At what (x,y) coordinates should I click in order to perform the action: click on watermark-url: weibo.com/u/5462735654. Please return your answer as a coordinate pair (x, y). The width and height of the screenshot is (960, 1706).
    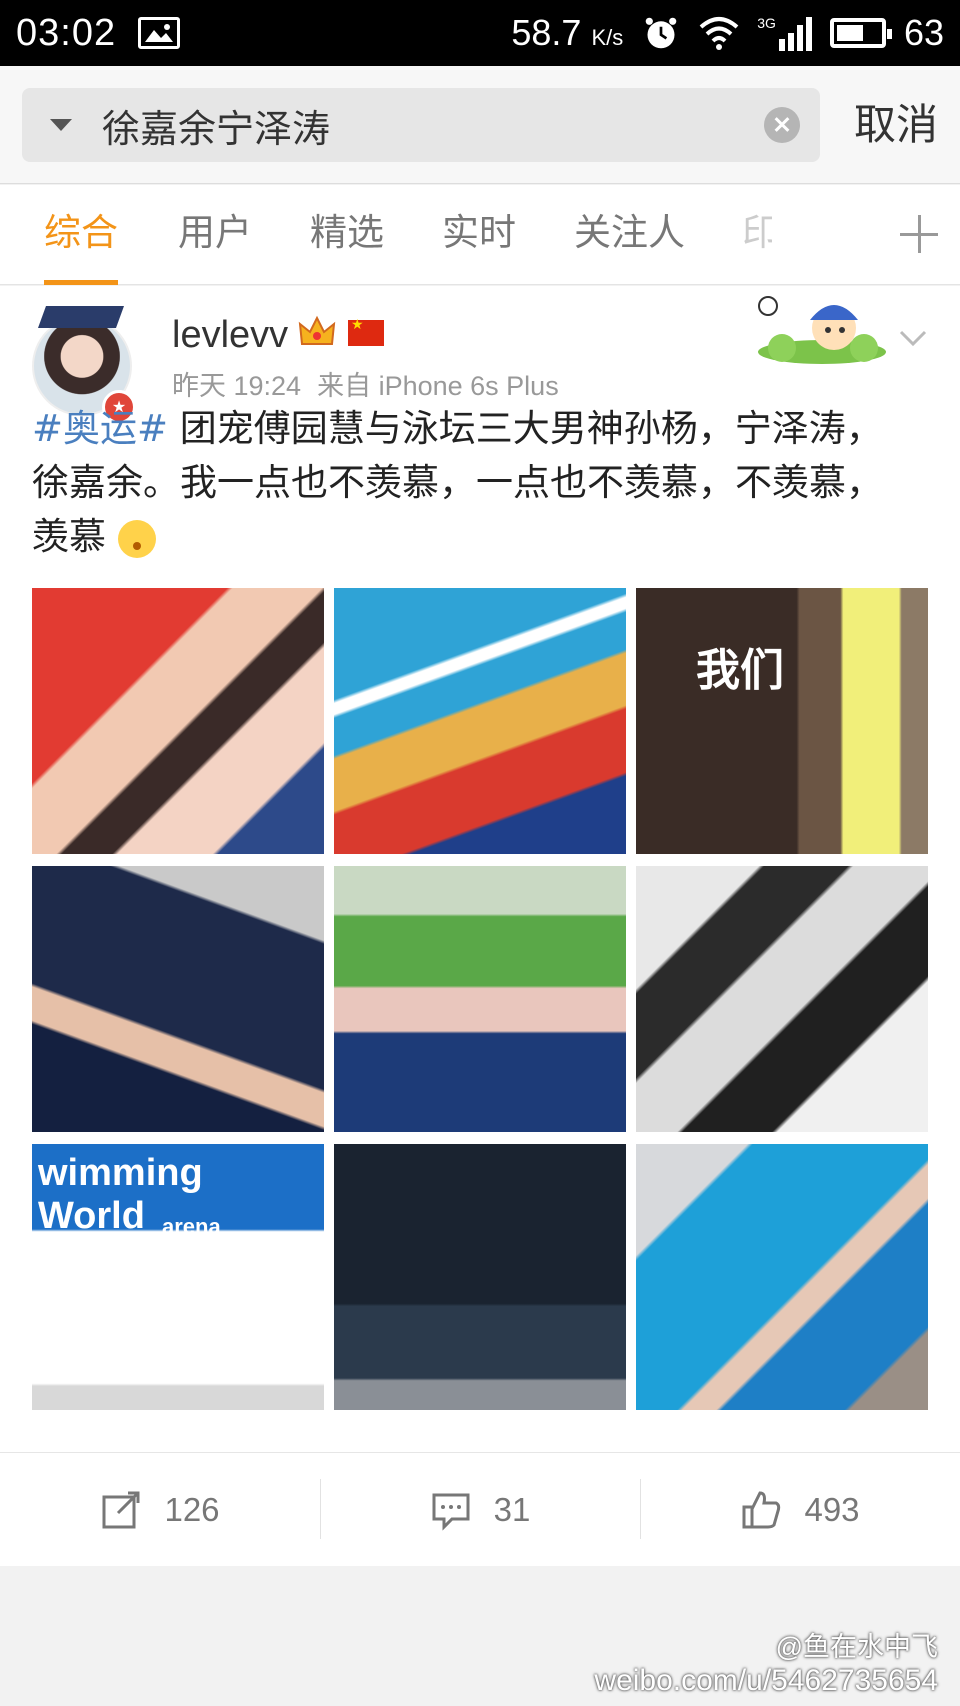
    Looking at the image, I should click on (766, 1680).